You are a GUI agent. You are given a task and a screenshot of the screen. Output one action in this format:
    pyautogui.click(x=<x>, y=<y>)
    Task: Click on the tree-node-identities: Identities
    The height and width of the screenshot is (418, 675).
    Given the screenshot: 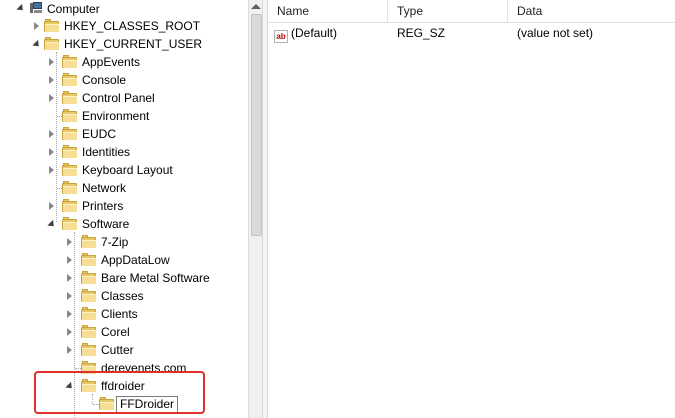 What is the action you would take?
    pyautogui.click(x=124, y=152)
    